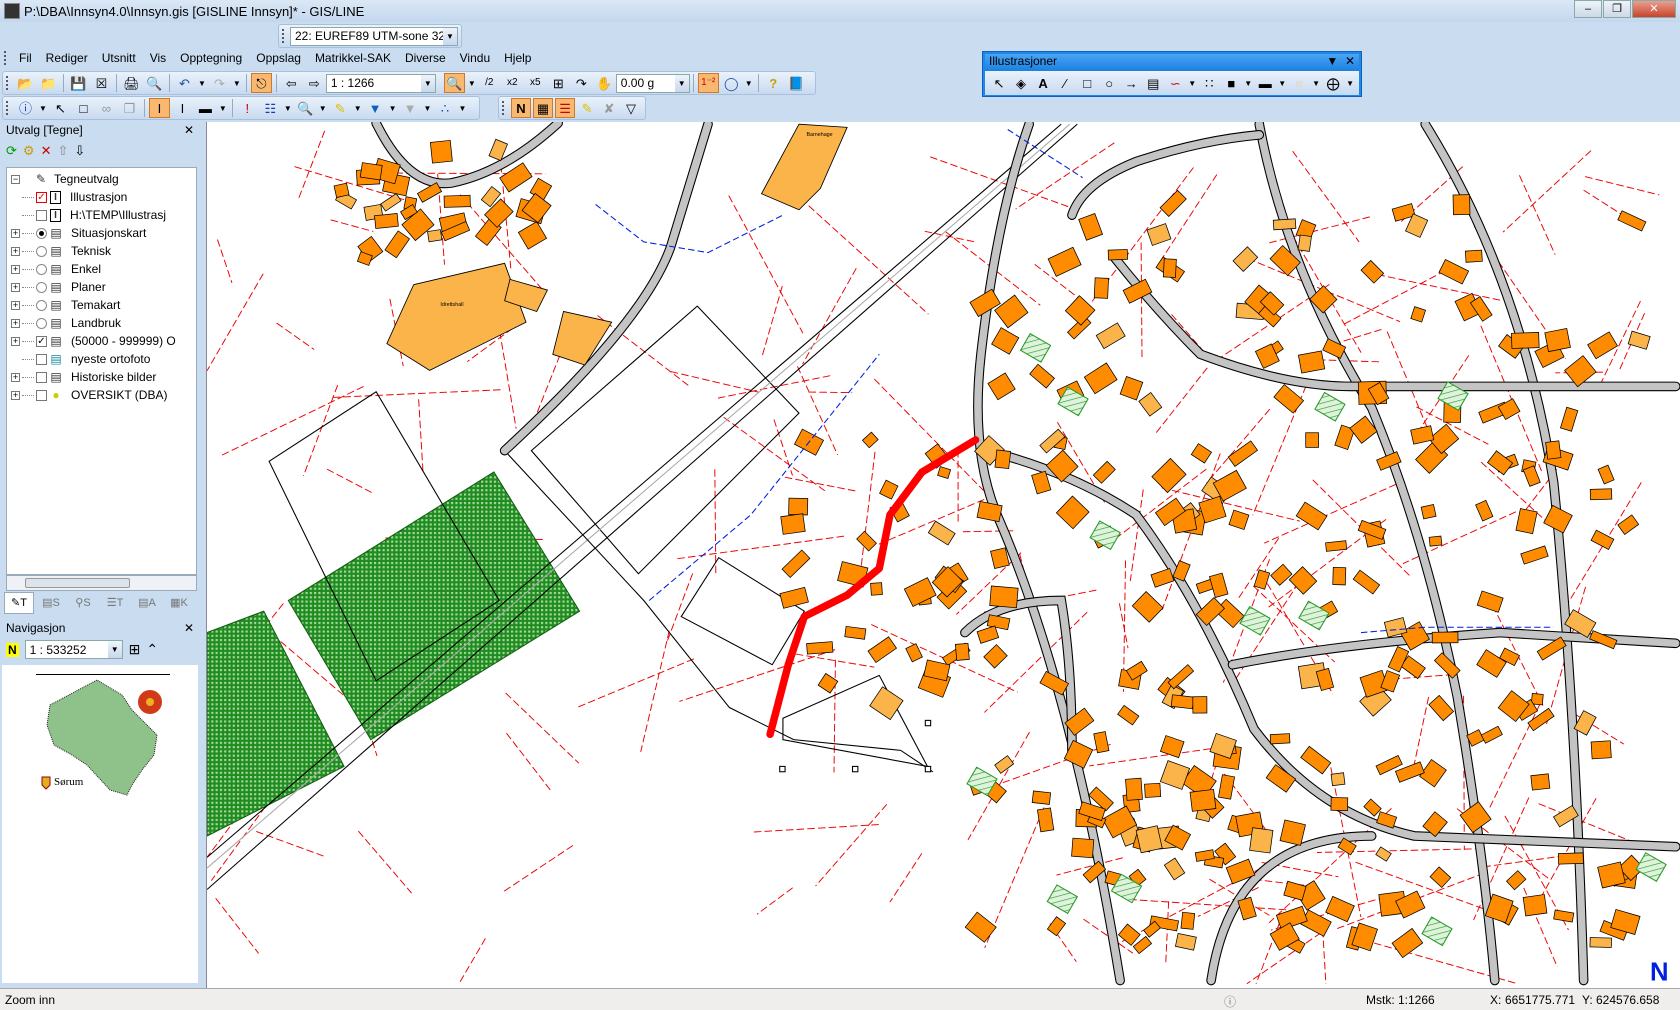 This screenshot has height=1010, width=1680. I want to click on menu-matrikkel-sak: Matrikkel-SAK, so click(353, 58).